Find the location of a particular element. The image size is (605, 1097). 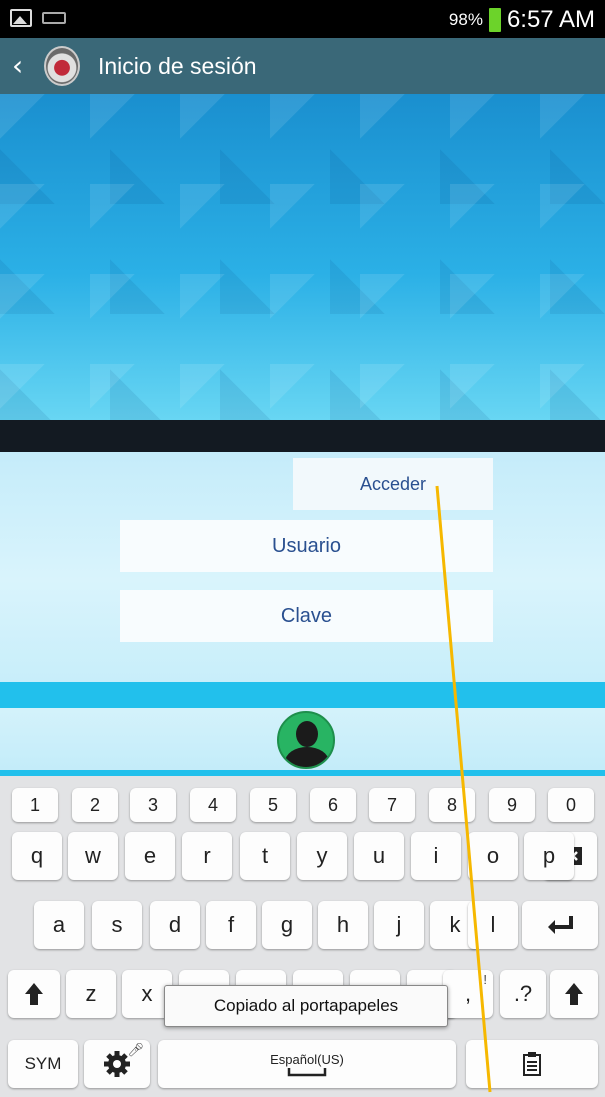

space-key: Español(US) is located at coordinates (307, 1064).